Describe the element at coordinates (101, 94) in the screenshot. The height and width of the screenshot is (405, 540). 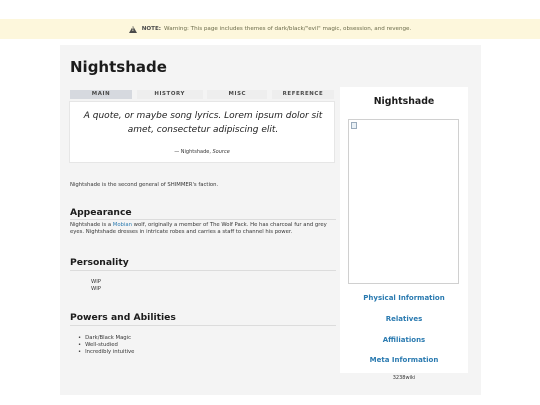
I see `tab-main: MAIN` at that location.